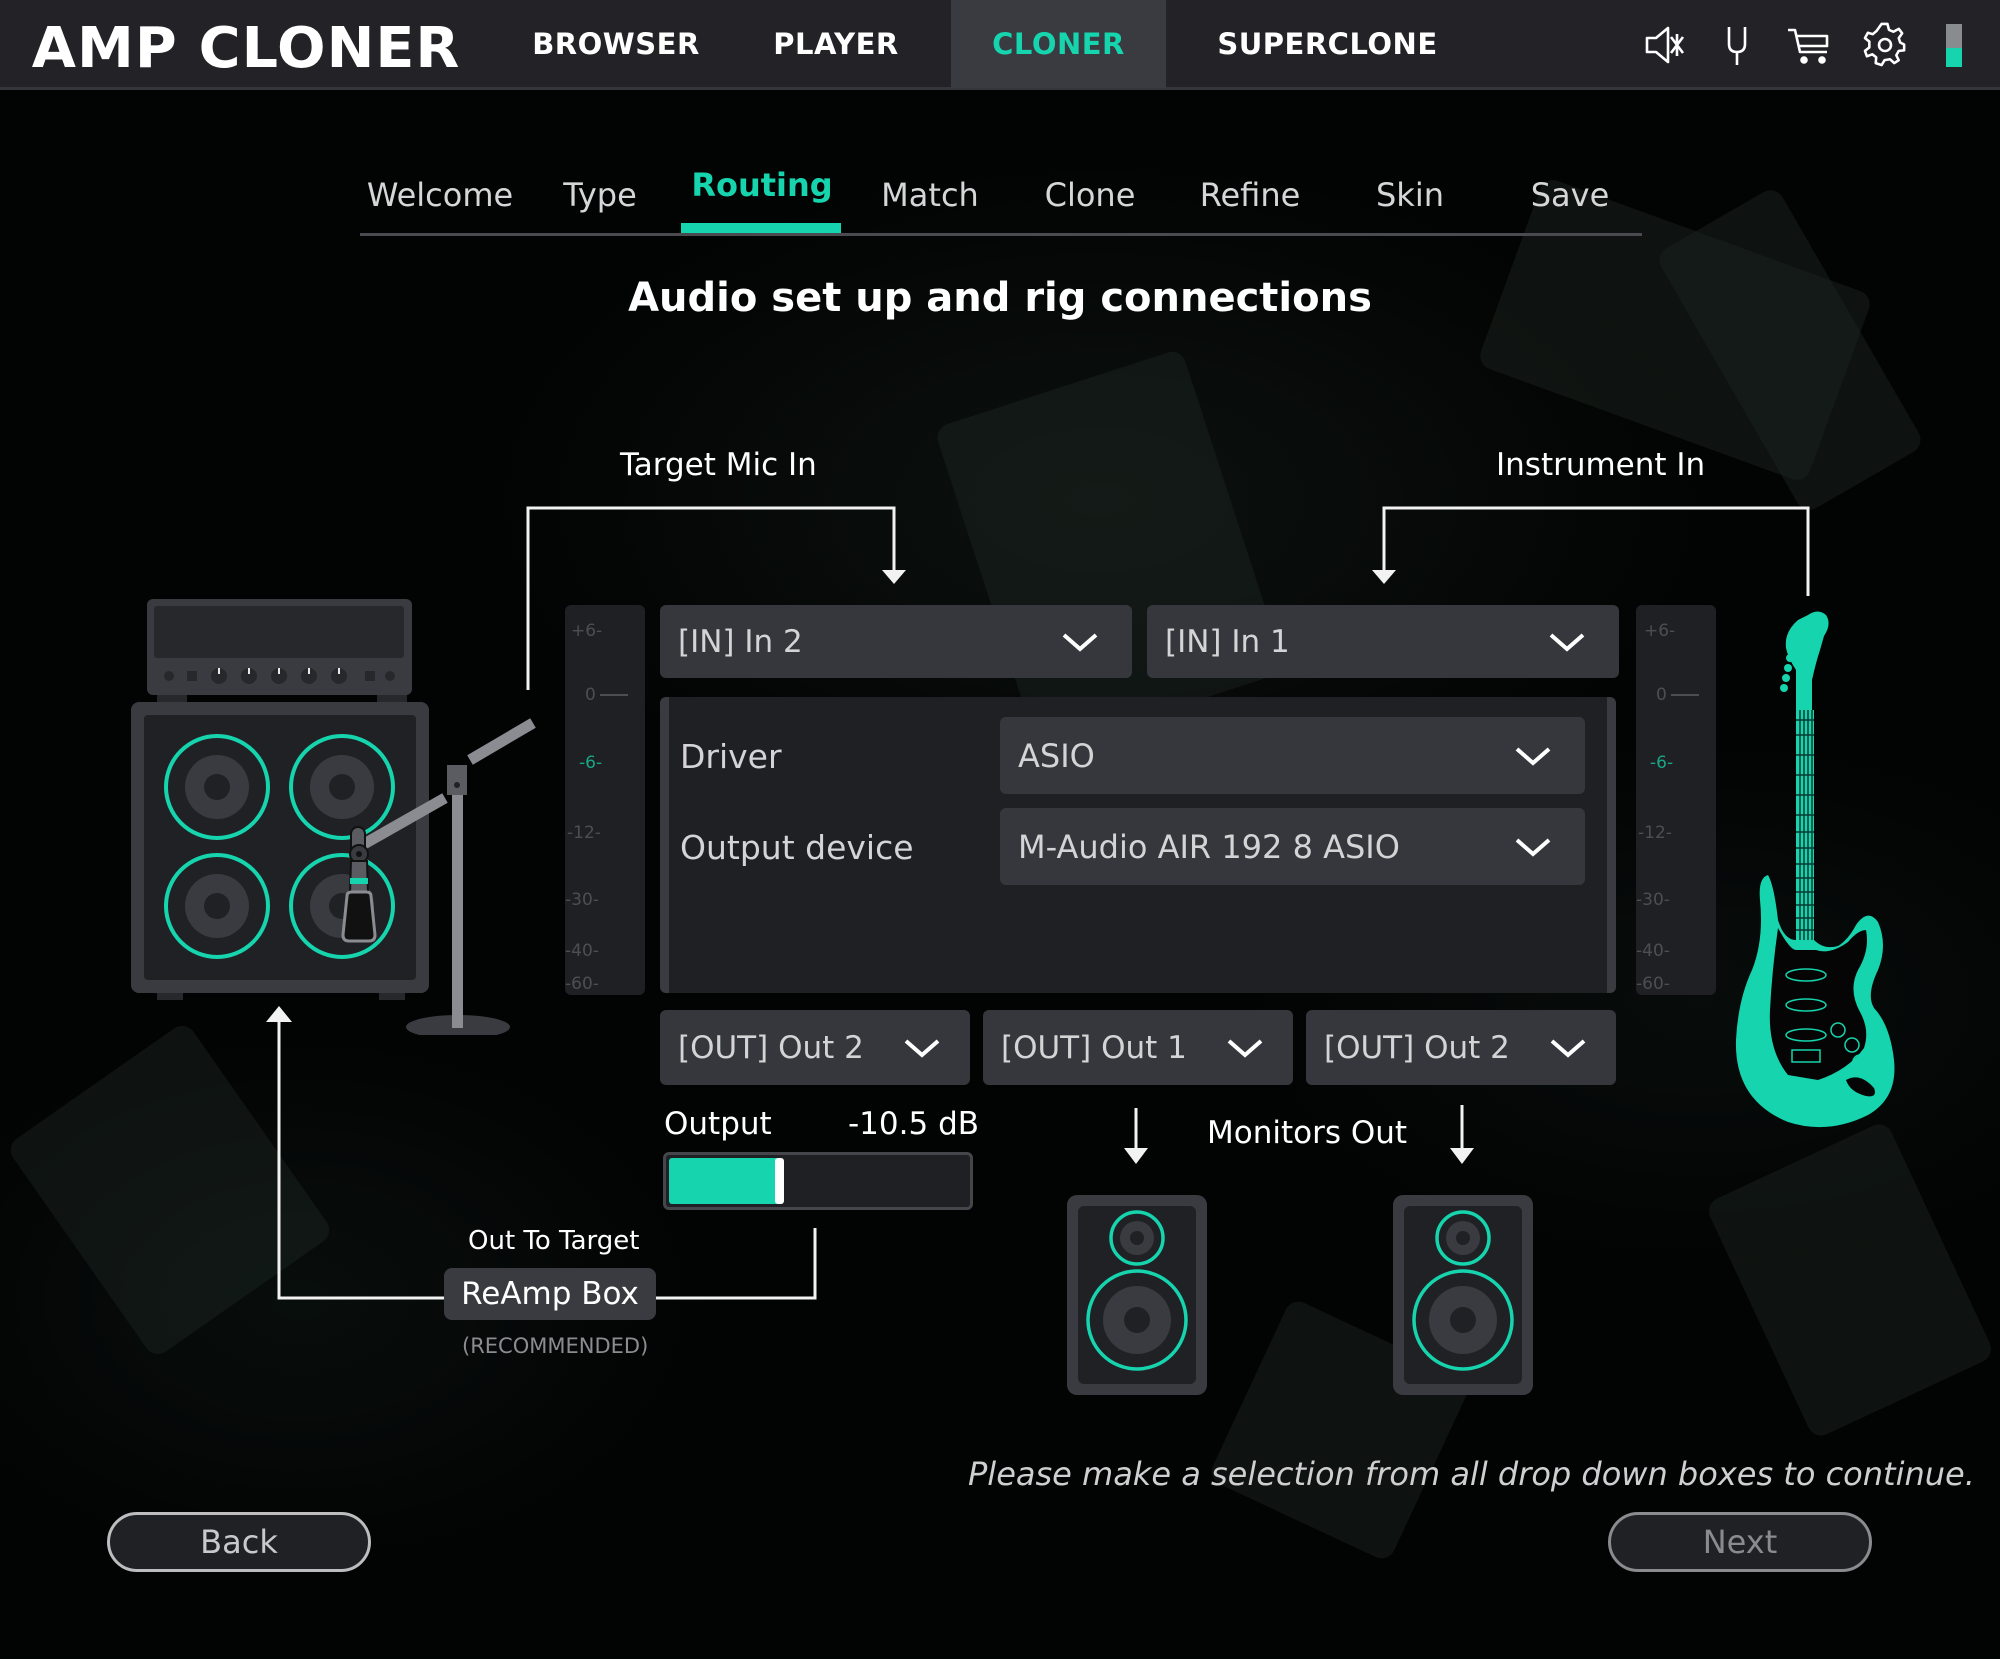 The width and height of the screenshot is (2000, 1659). Describe the element at coordinates (554, 1241) in the screenshot. I see `out-to-target-label: Out To Target` at that location.